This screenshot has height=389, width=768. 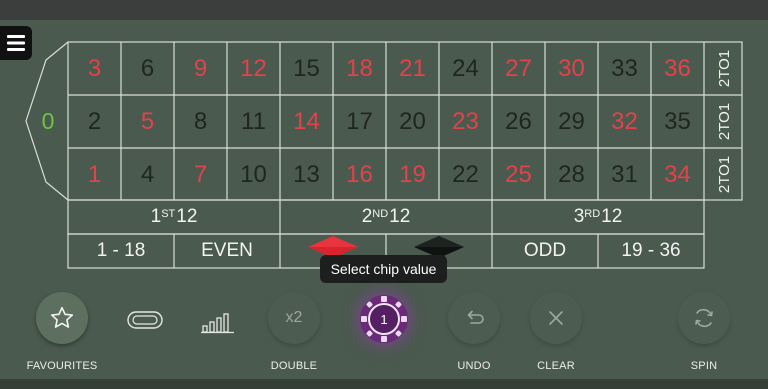 I want to click on bet-odd: ODD, so click(x=545, y=251).